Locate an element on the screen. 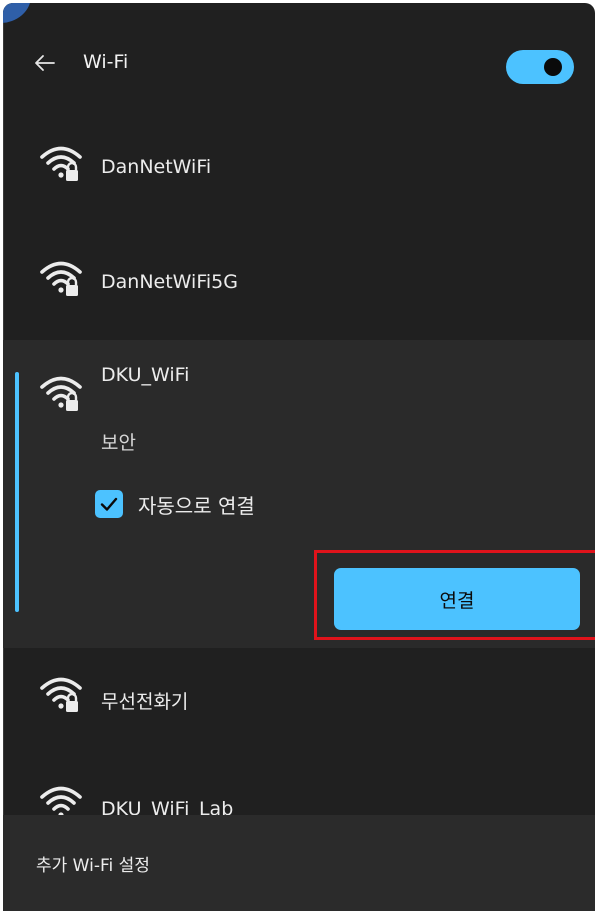 The height and width of the screenshot is (914, 595). back-button is located at coordinates (45, 63).